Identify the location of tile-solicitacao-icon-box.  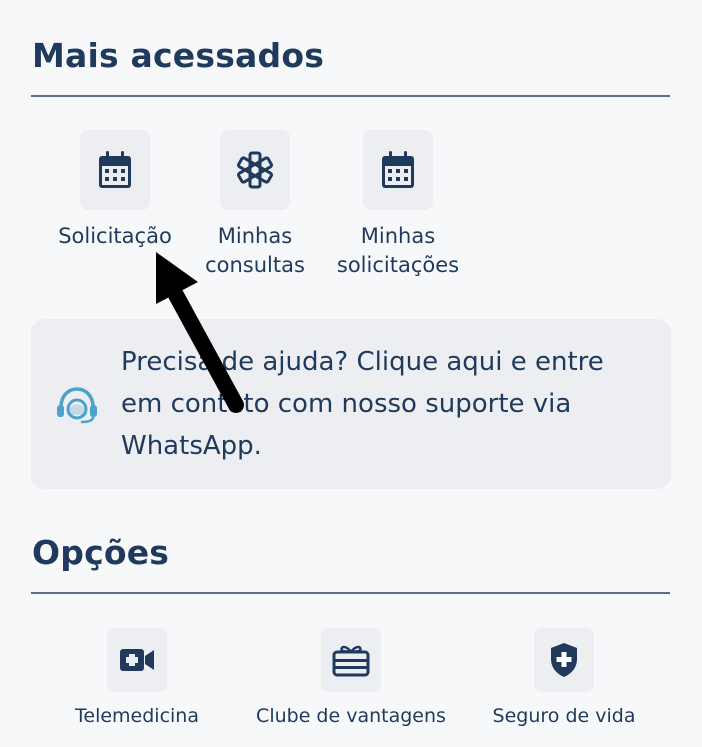
(115, 170).